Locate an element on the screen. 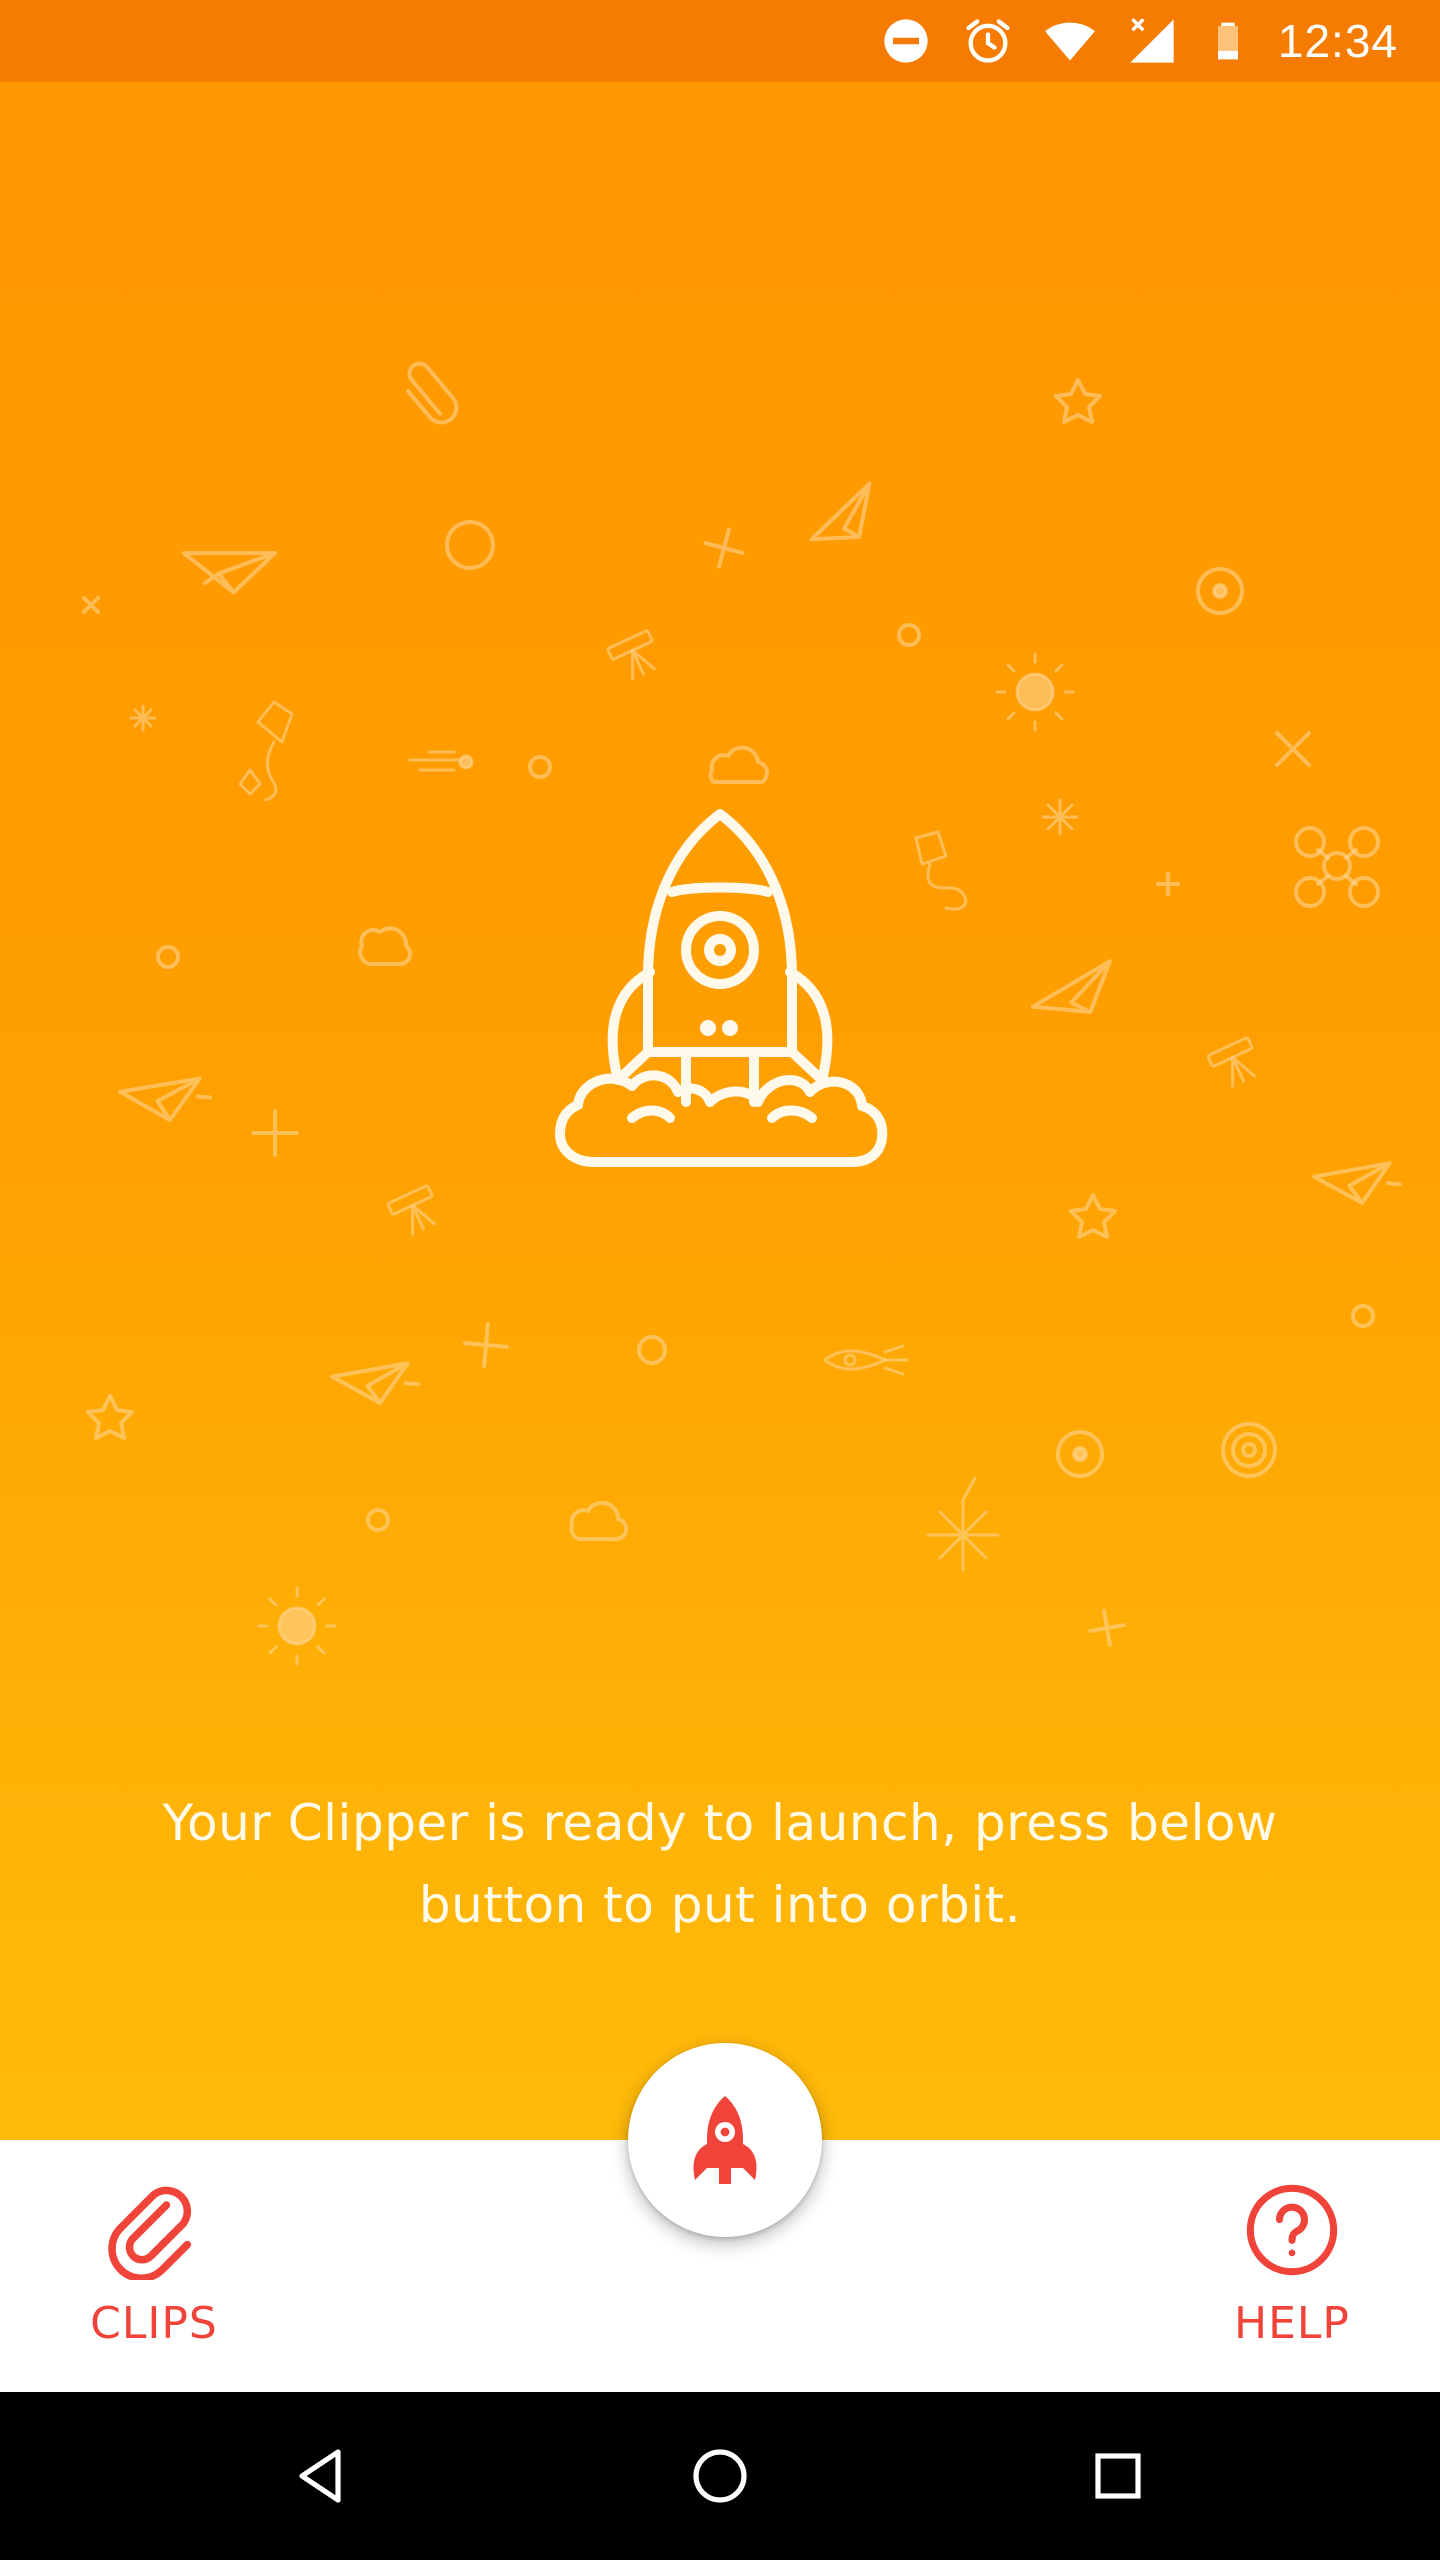 The height and width of the screenshot is (2560, 1440). battery-icon is located at coordinates (1227, 41).